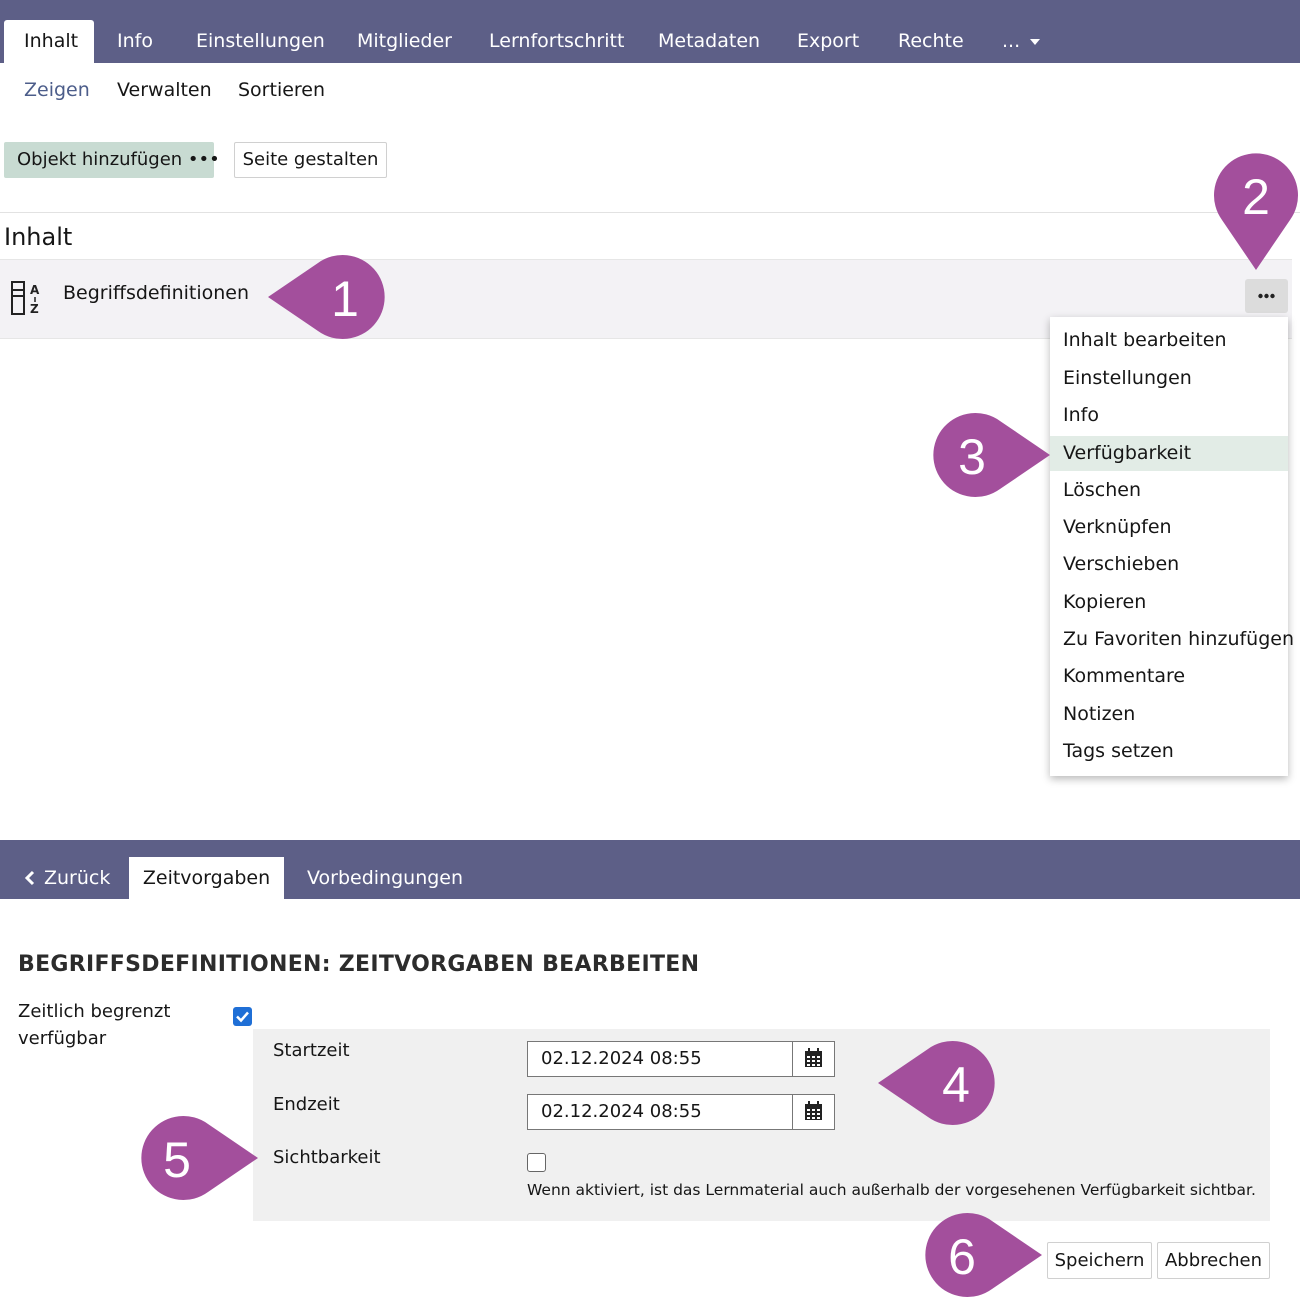 This screenshot has height=1300, width=1300. I want to click on menu-item-move: Verschieben, so click(1169, 564).